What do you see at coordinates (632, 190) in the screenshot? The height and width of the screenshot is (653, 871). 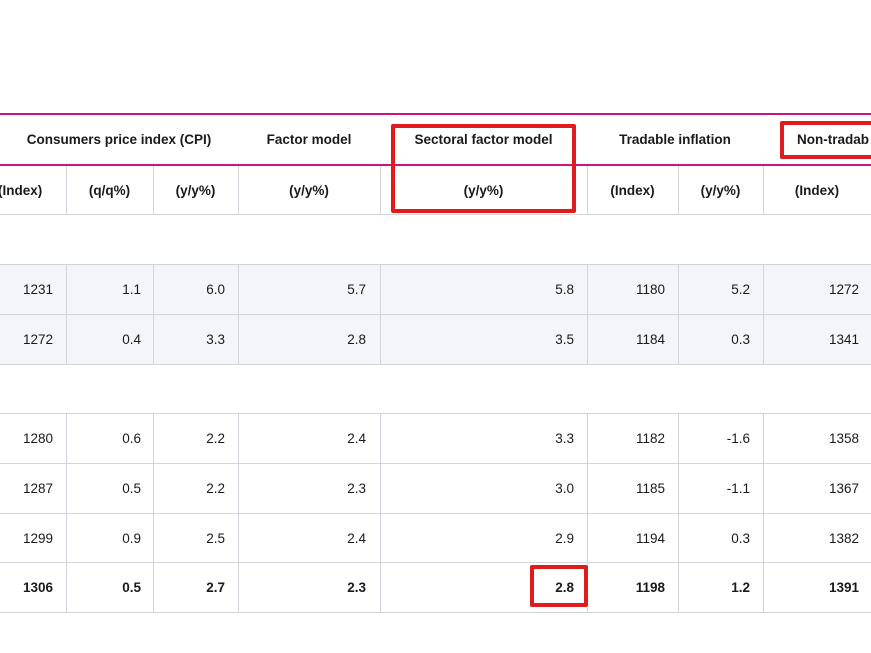 I see `subheader-tradable-index: (Index)` at bounding box center [632, 190].